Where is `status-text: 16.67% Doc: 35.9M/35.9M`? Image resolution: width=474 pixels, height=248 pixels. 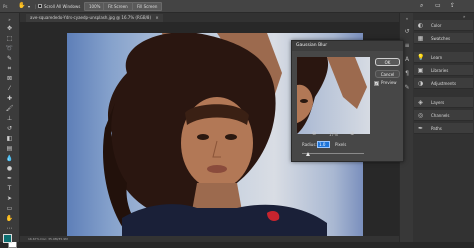
status-text: 16.67% Doc: 35.9M/35.9M is located at coordinates (48, 239).